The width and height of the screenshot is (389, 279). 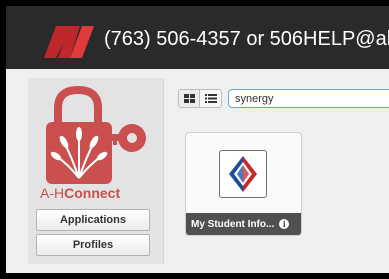 What do you see at coordinates (52, 193) in the screenshot?
I see `logo-text-prefix: A-H` at bounding box center [52, 193].